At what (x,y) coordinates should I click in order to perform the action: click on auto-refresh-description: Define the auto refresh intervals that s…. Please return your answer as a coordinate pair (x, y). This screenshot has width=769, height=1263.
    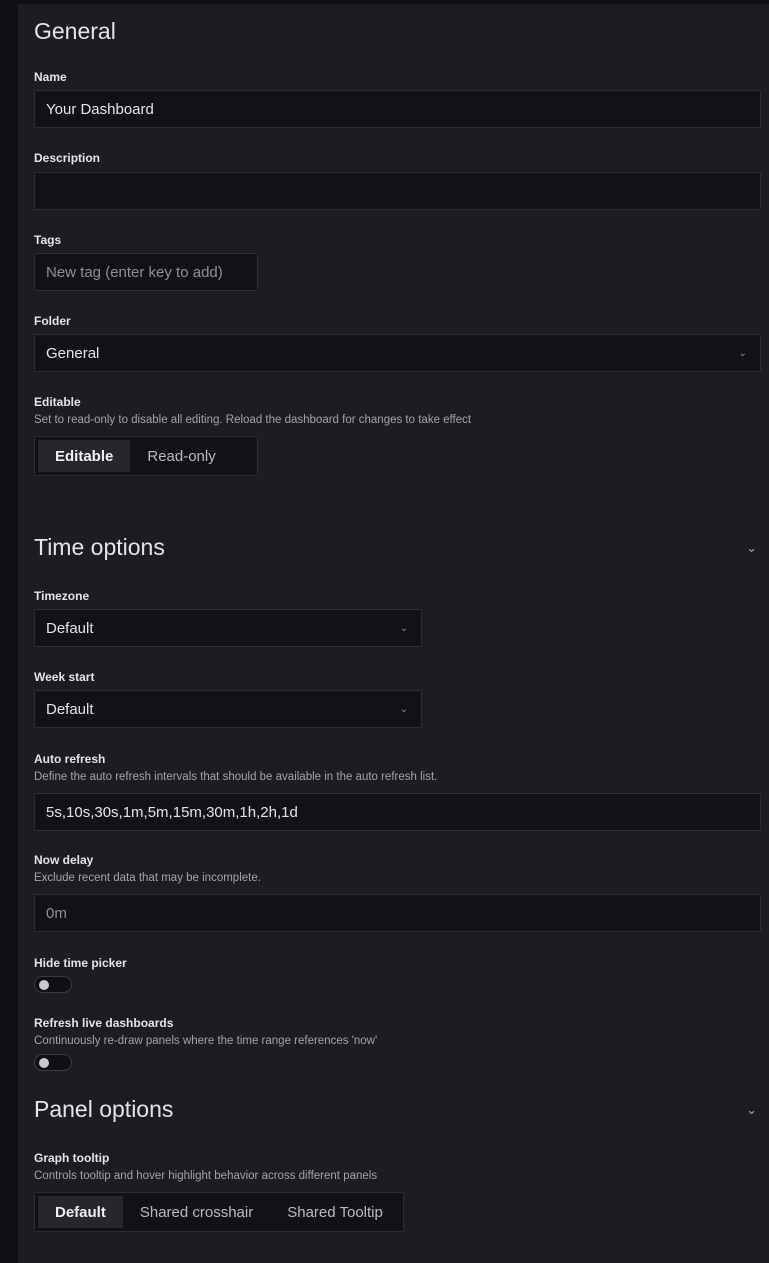
    Looking at the image, I should click on (236, 777).